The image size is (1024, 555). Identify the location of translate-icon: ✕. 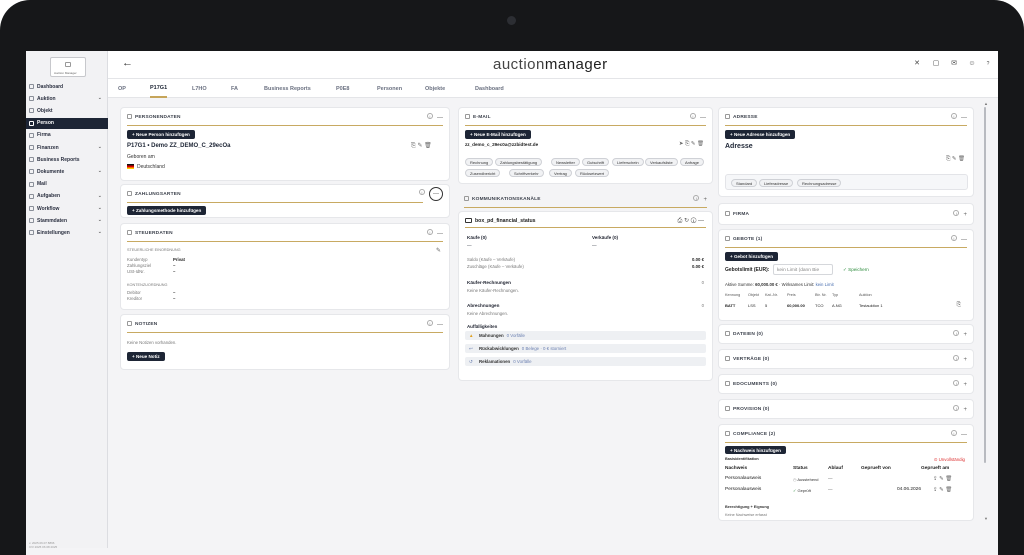
(917, 64).